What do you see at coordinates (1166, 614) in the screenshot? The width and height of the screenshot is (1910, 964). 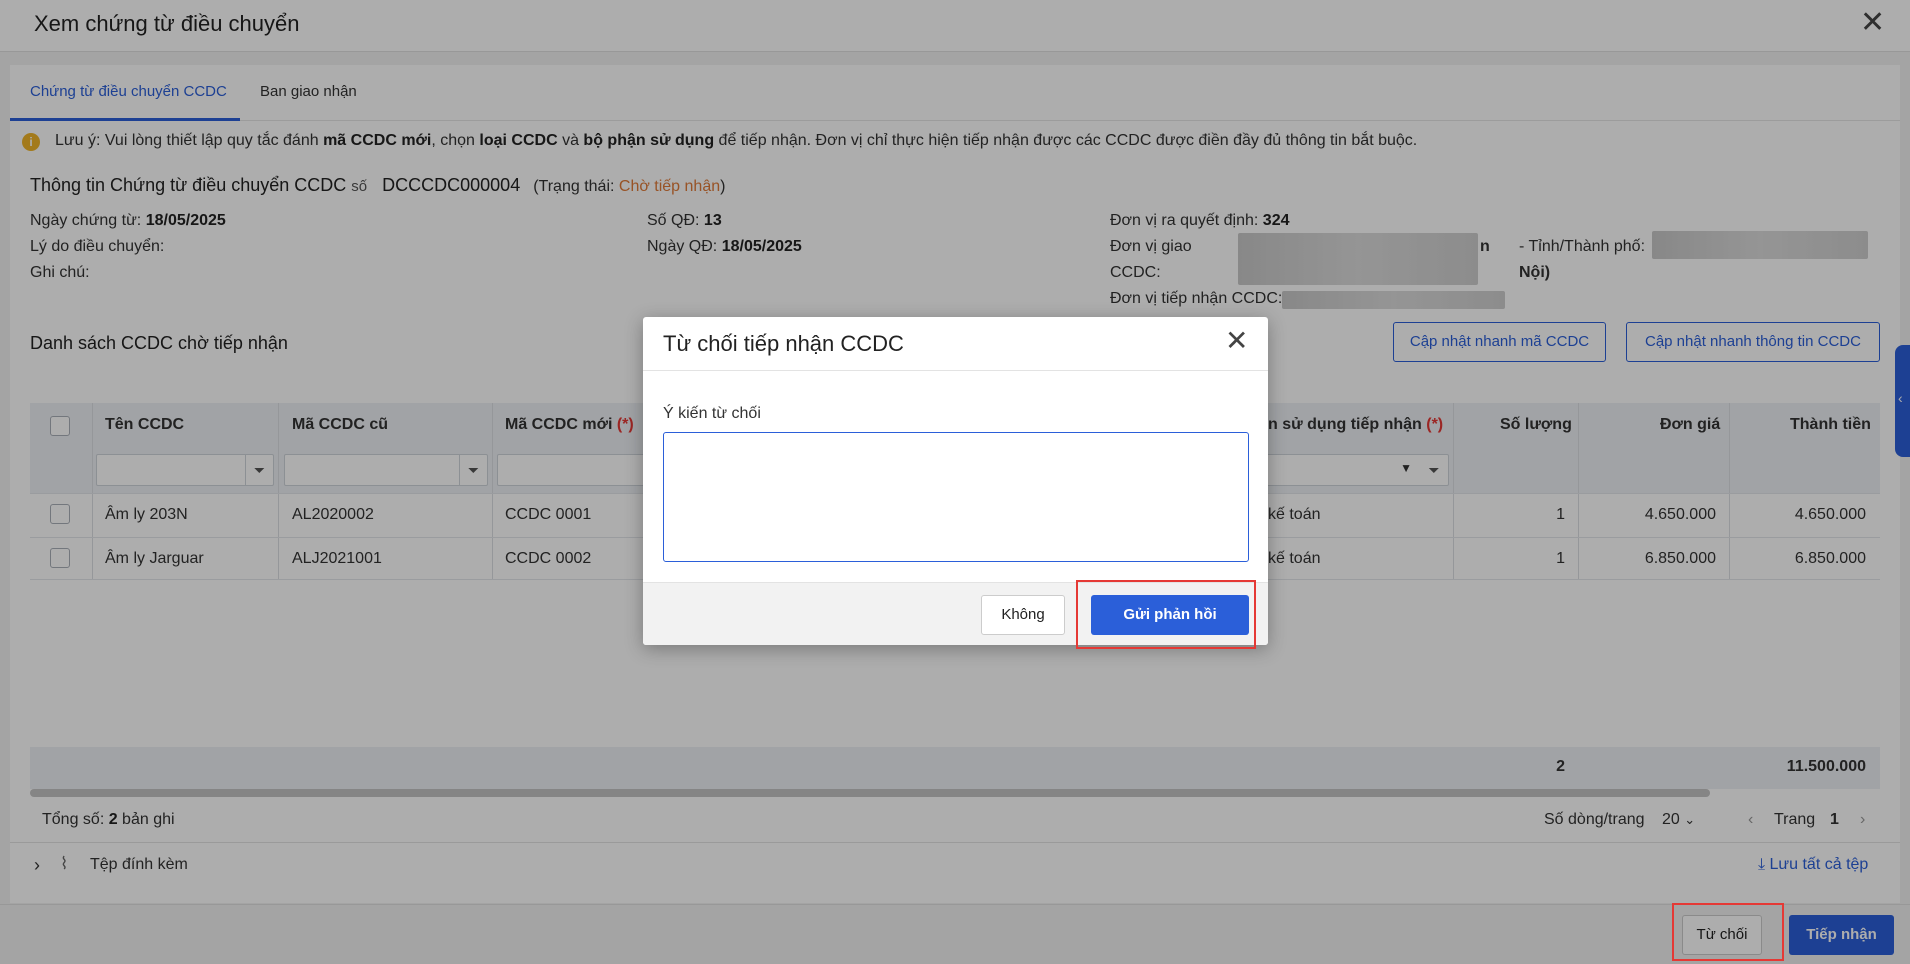 I see `highlight-submit` at bounding box center [1166, 614].